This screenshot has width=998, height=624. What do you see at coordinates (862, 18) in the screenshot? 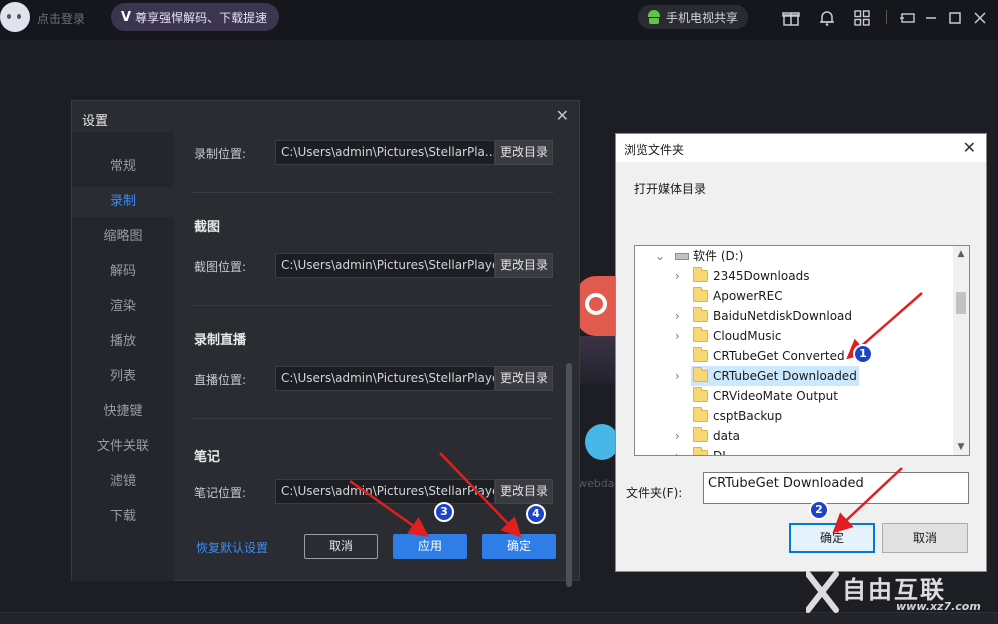
I see `apps-grid-icon` at bounding box center [862, 18].